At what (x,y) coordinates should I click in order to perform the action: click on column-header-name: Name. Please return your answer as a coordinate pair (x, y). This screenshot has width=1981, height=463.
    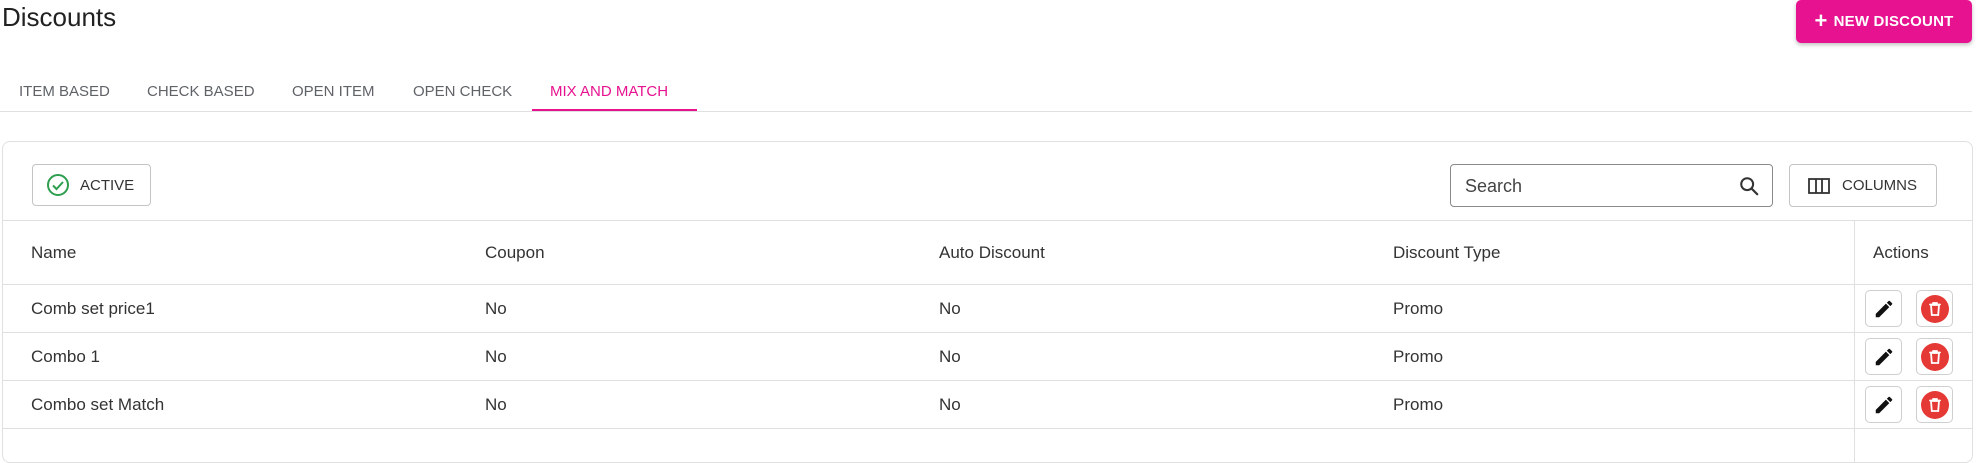
    Looking at the image, I should click on (53, 252).